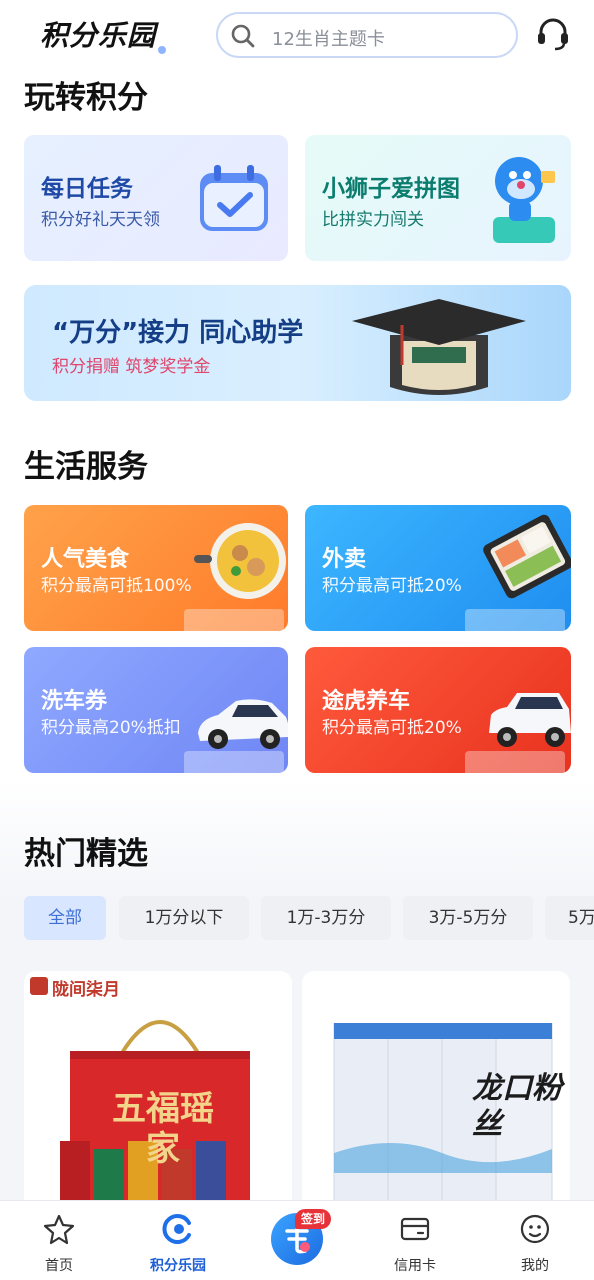  I want to click on daily-task-card: 每日任务 积分好礼天天领, so click(156, 198).